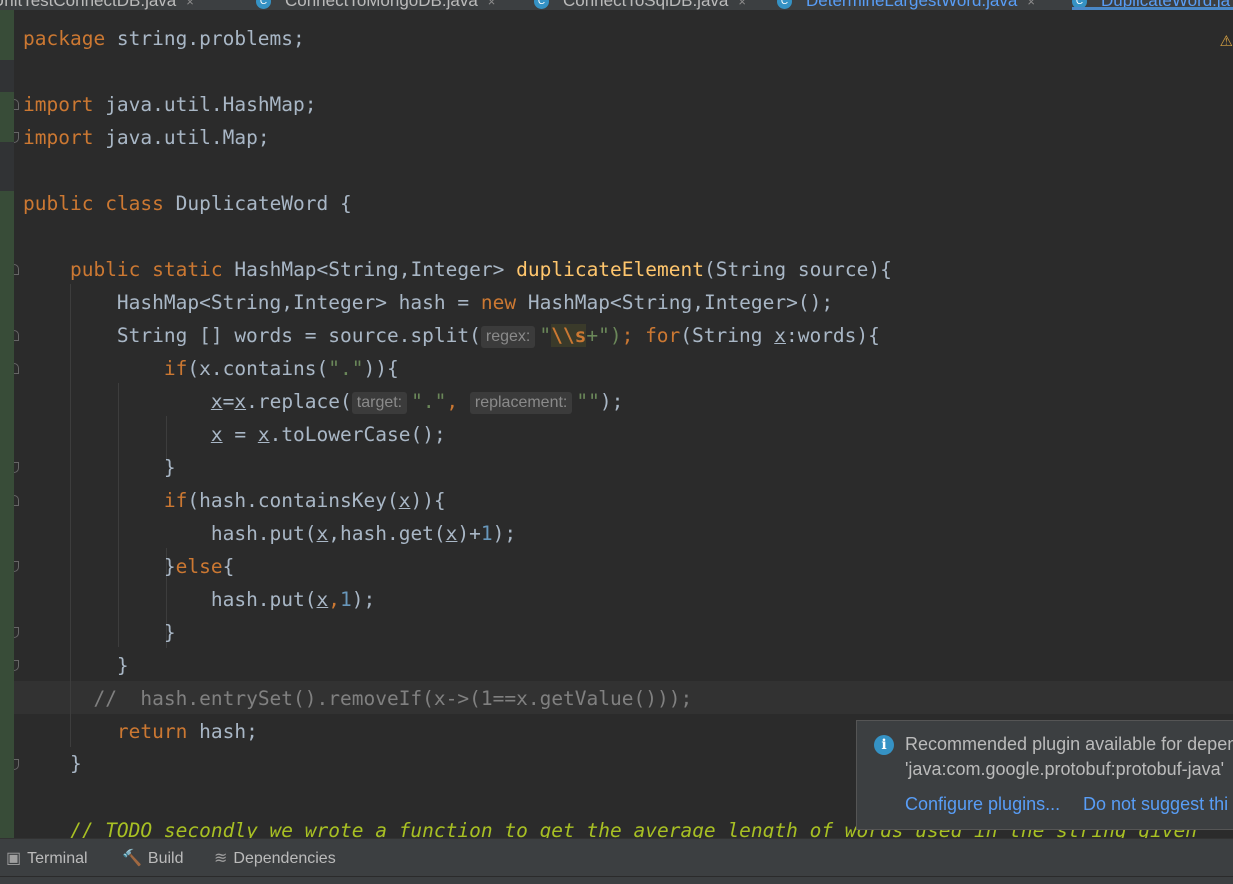  I want to click on code-text: }, so click(76, 763).